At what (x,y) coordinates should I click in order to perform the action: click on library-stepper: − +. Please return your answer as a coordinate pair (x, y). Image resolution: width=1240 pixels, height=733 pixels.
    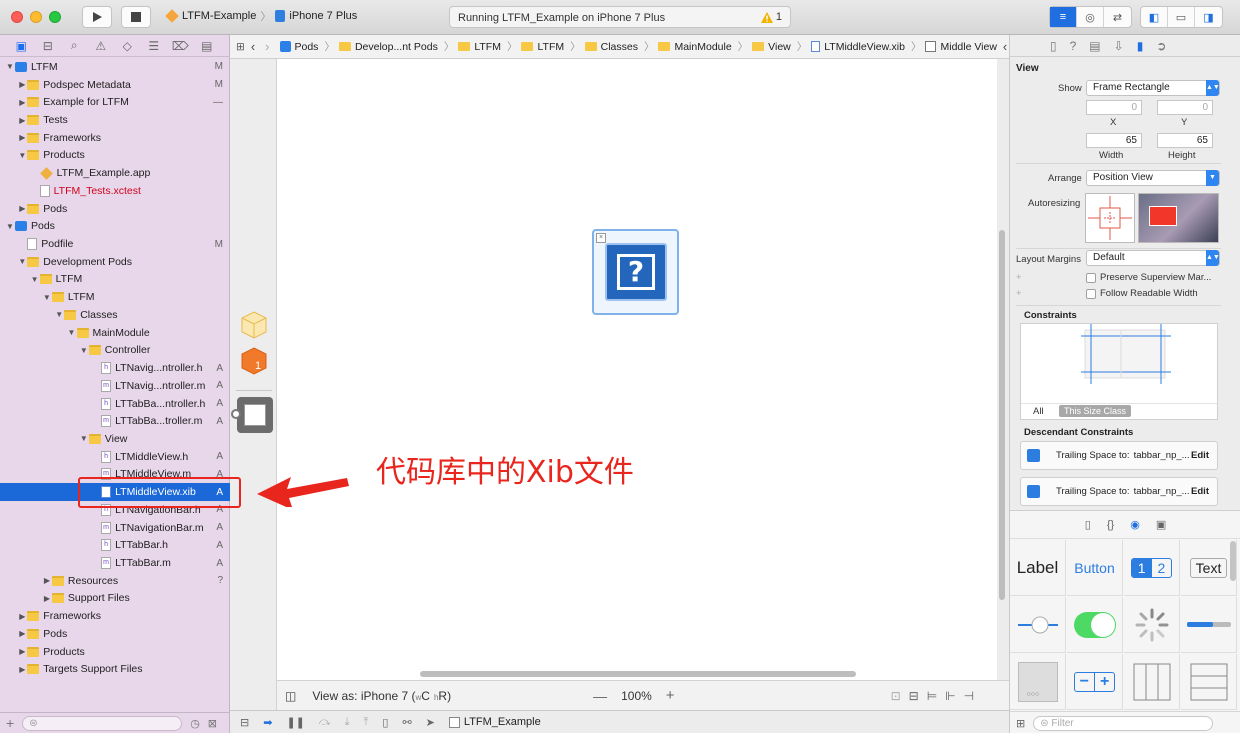
    Looking at the image, I should click on (1095, 682).